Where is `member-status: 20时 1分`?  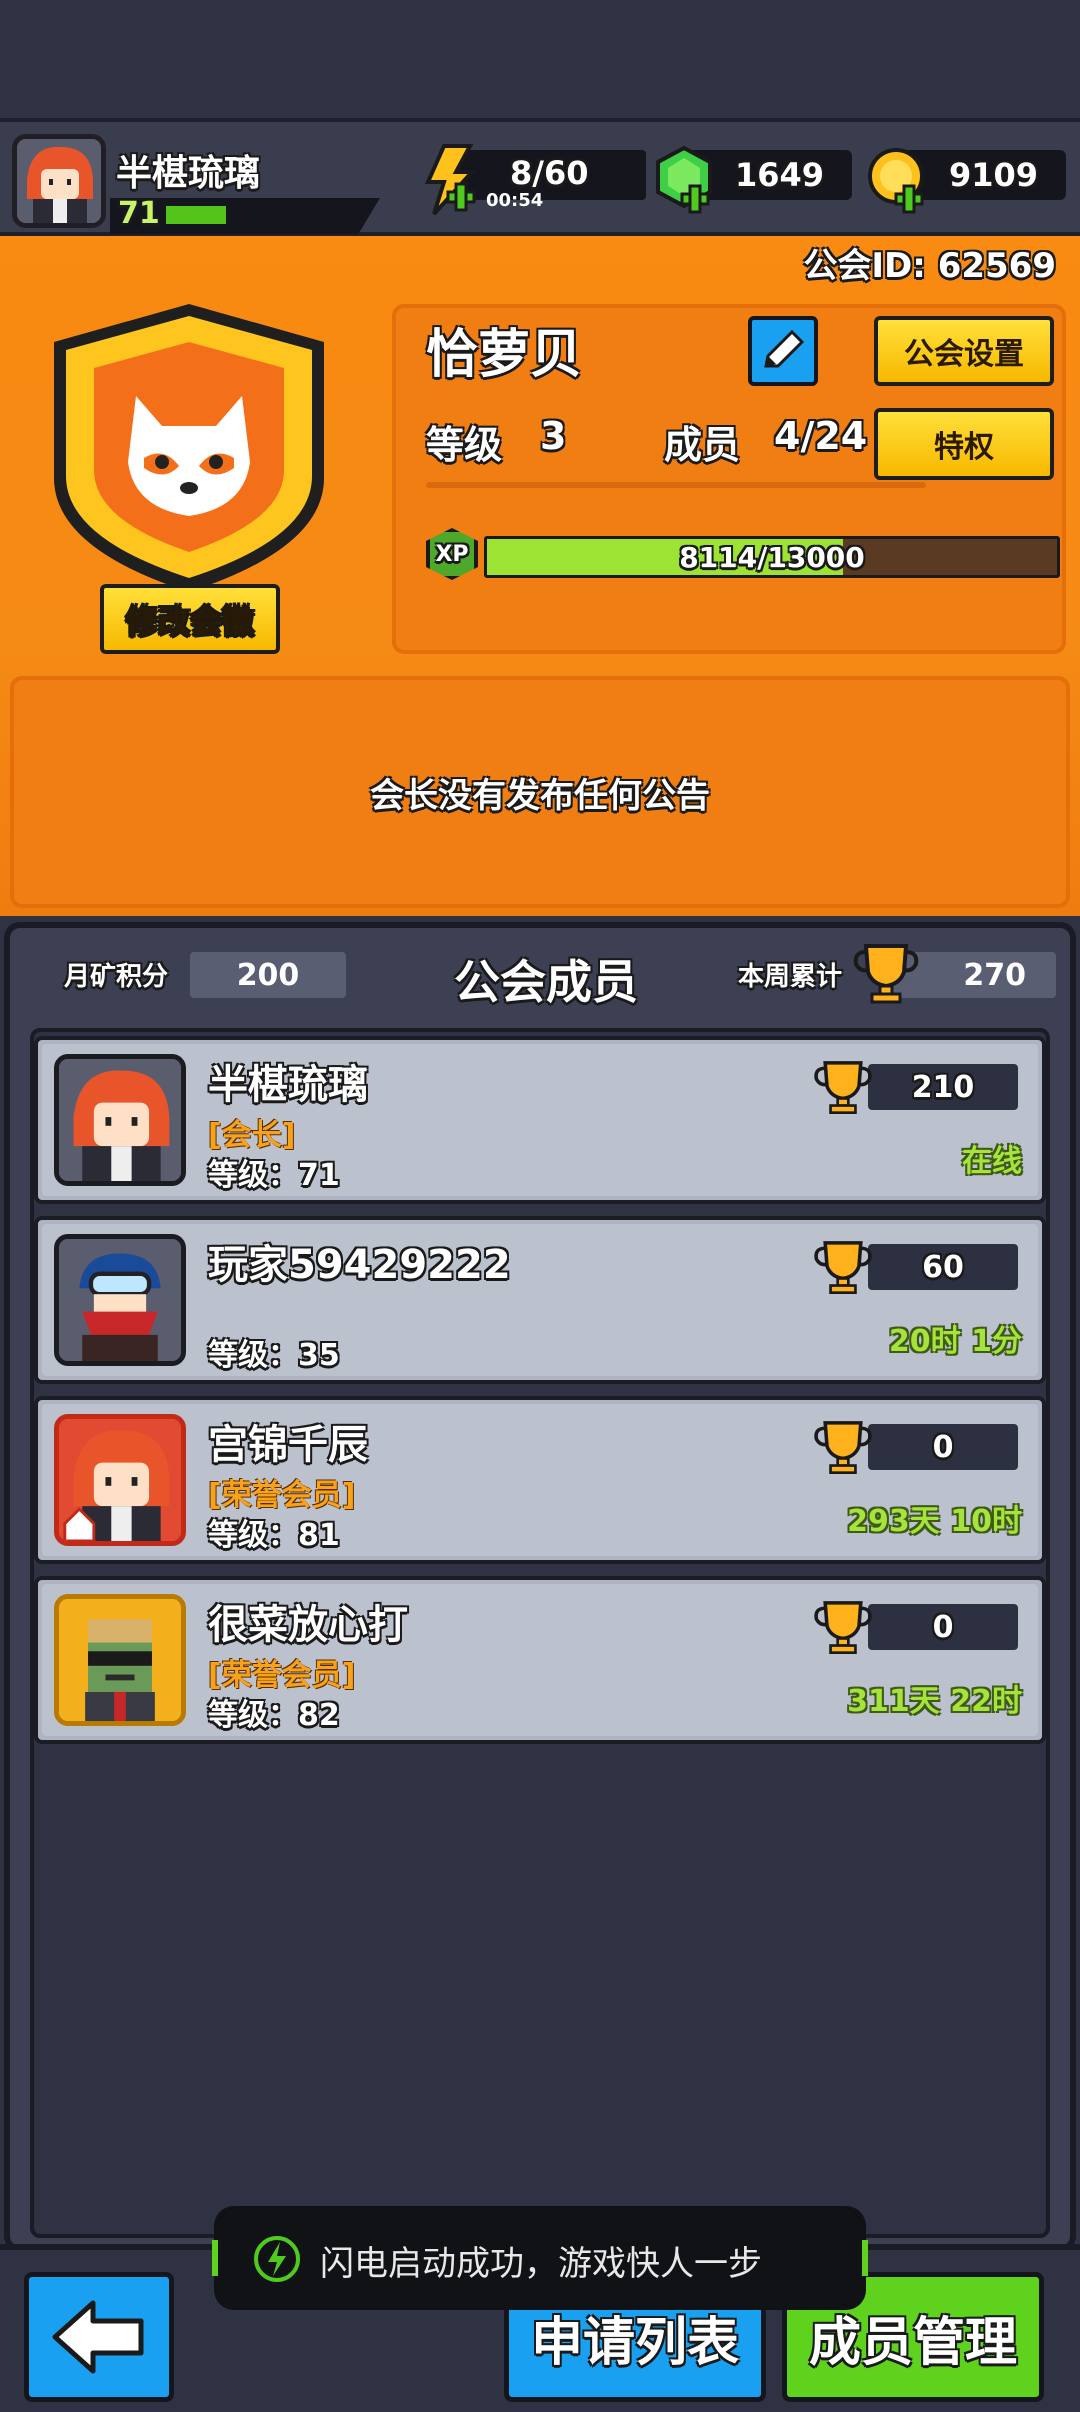 member-status: 20时 1分 is located at coordinates (955, 1341).